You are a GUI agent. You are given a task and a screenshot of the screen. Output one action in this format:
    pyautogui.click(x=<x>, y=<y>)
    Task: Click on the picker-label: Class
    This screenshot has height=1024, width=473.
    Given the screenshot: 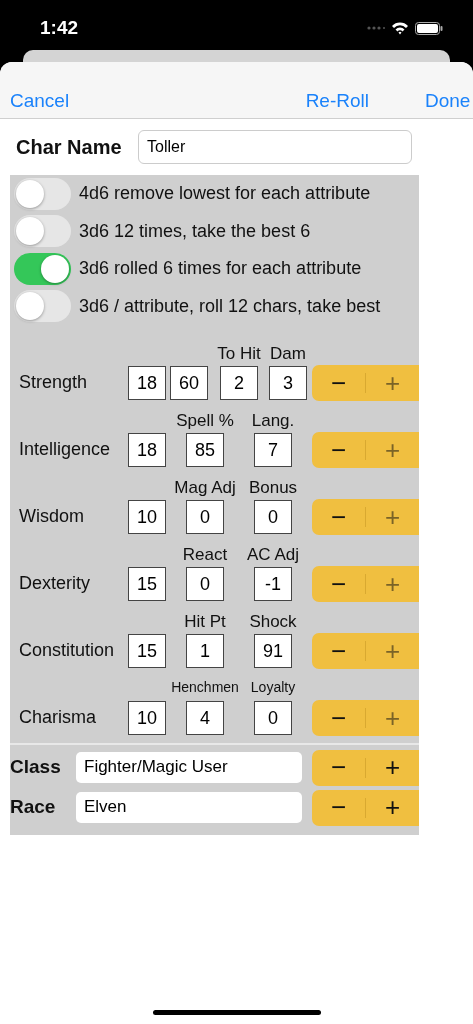 What is the action you would take?
    pyautogui.click(x=36, y=767)
    